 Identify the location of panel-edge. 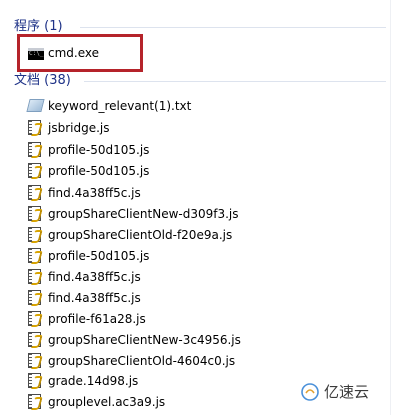
(390, 207).